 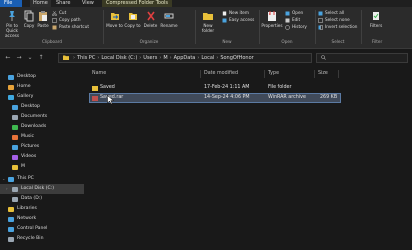 I want to click on sidebar-item: ⌄ This PC, so click(x=42, y=179).